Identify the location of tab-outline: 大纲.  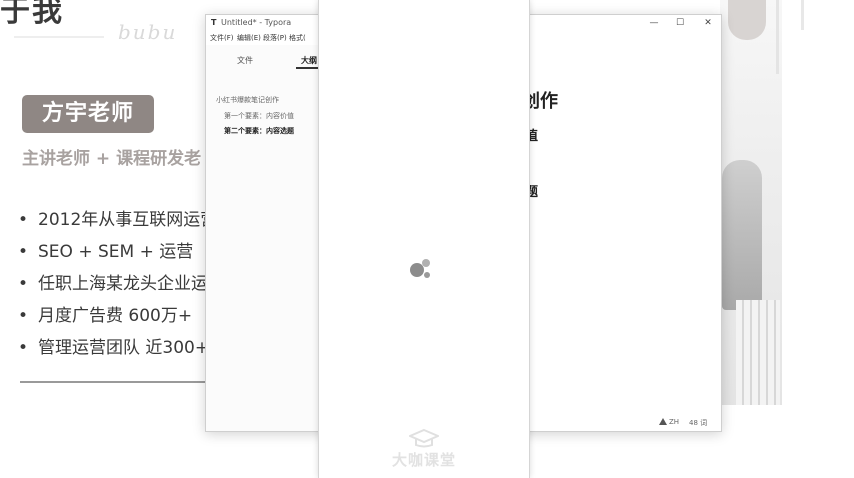
(309, 60).